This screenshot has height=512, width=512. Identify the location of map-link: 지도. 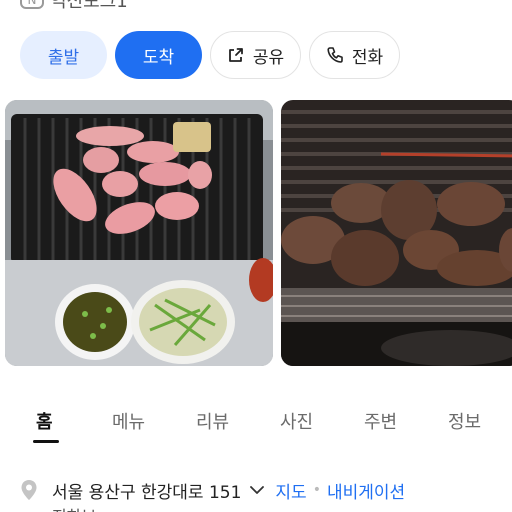
(290, 490).